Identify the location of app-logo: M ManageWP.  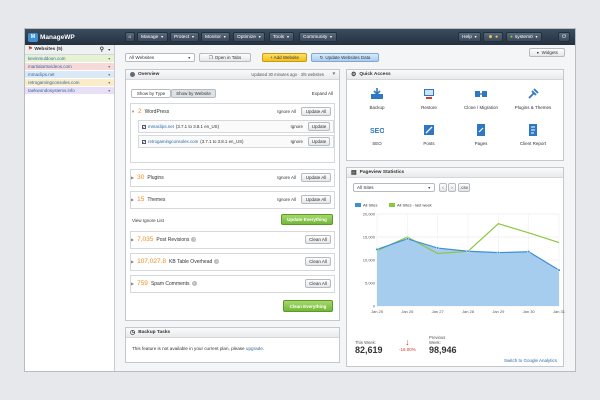
(51, 37).